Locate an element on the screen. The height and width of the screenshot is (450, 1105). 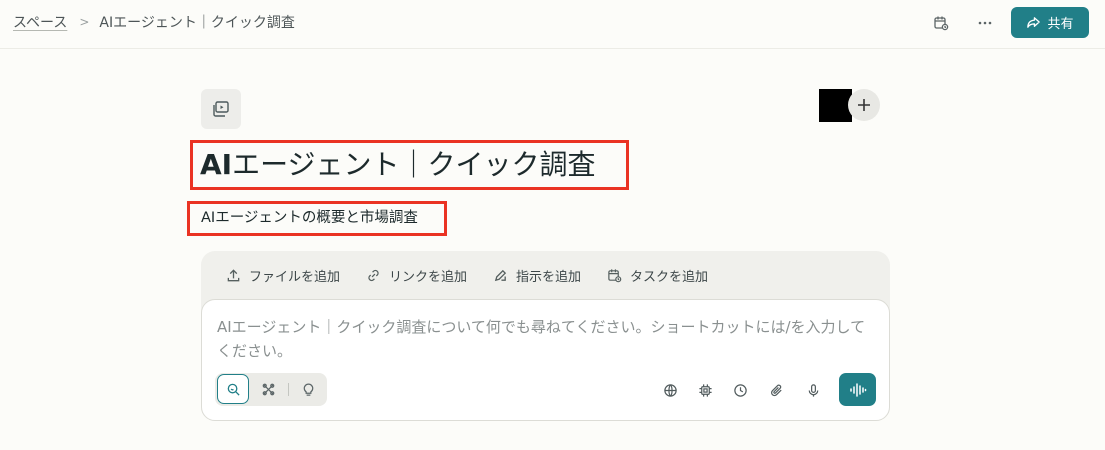
add-instruction-label: 指示を追加 is located at coordinates (549, 277).